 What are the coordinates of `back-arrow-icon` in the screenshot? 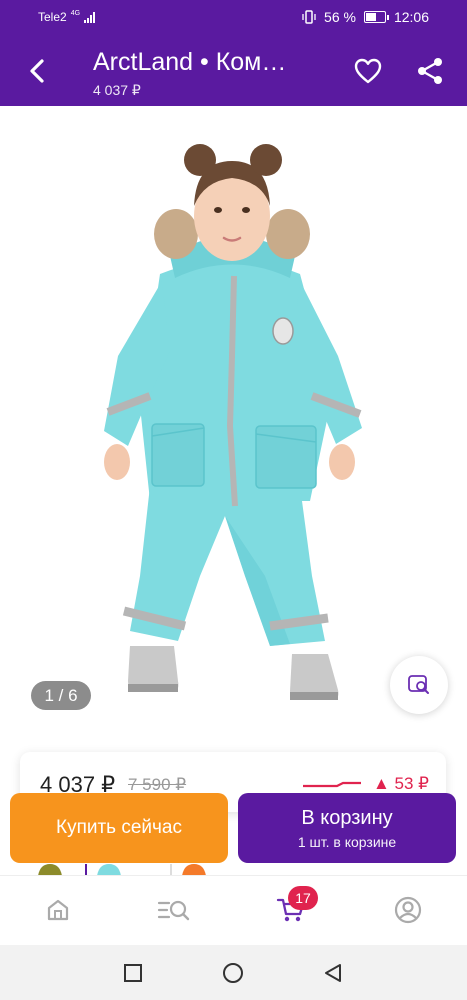 It's located at (37, 71).